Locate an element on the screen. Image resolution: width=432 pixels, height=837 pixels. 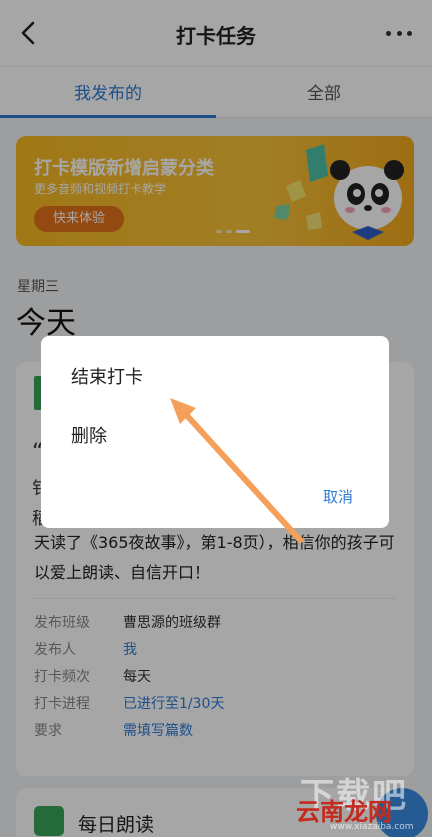
watermark-url: www.xiazaiba.com is located at coordinates (372, 827).